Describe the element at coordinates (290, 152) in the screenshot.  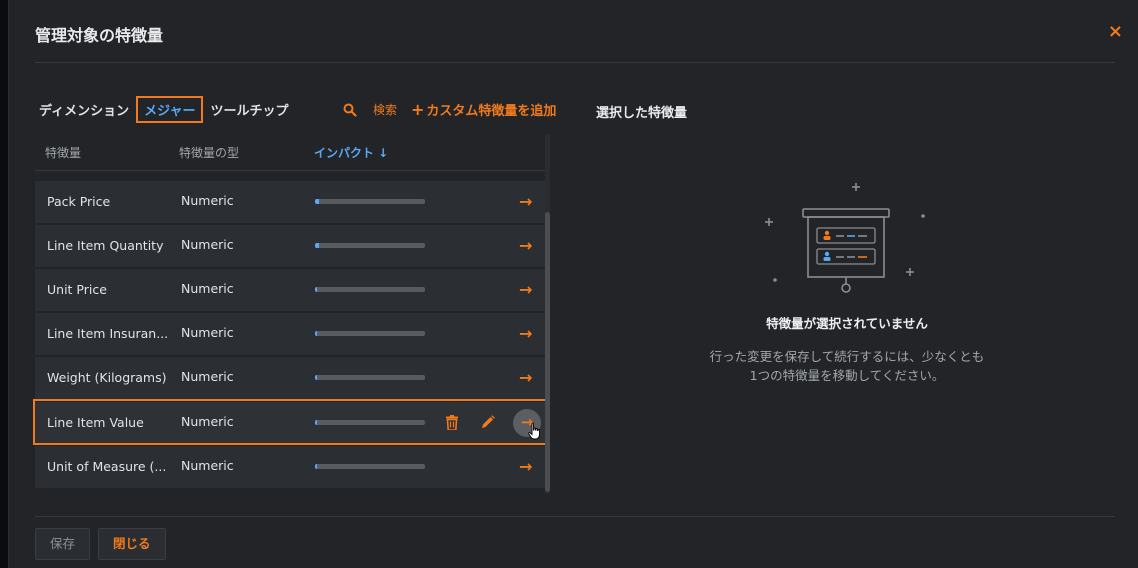
I see `table-header: 特徴量 特徴量の型 インパクト ↓` at that location.